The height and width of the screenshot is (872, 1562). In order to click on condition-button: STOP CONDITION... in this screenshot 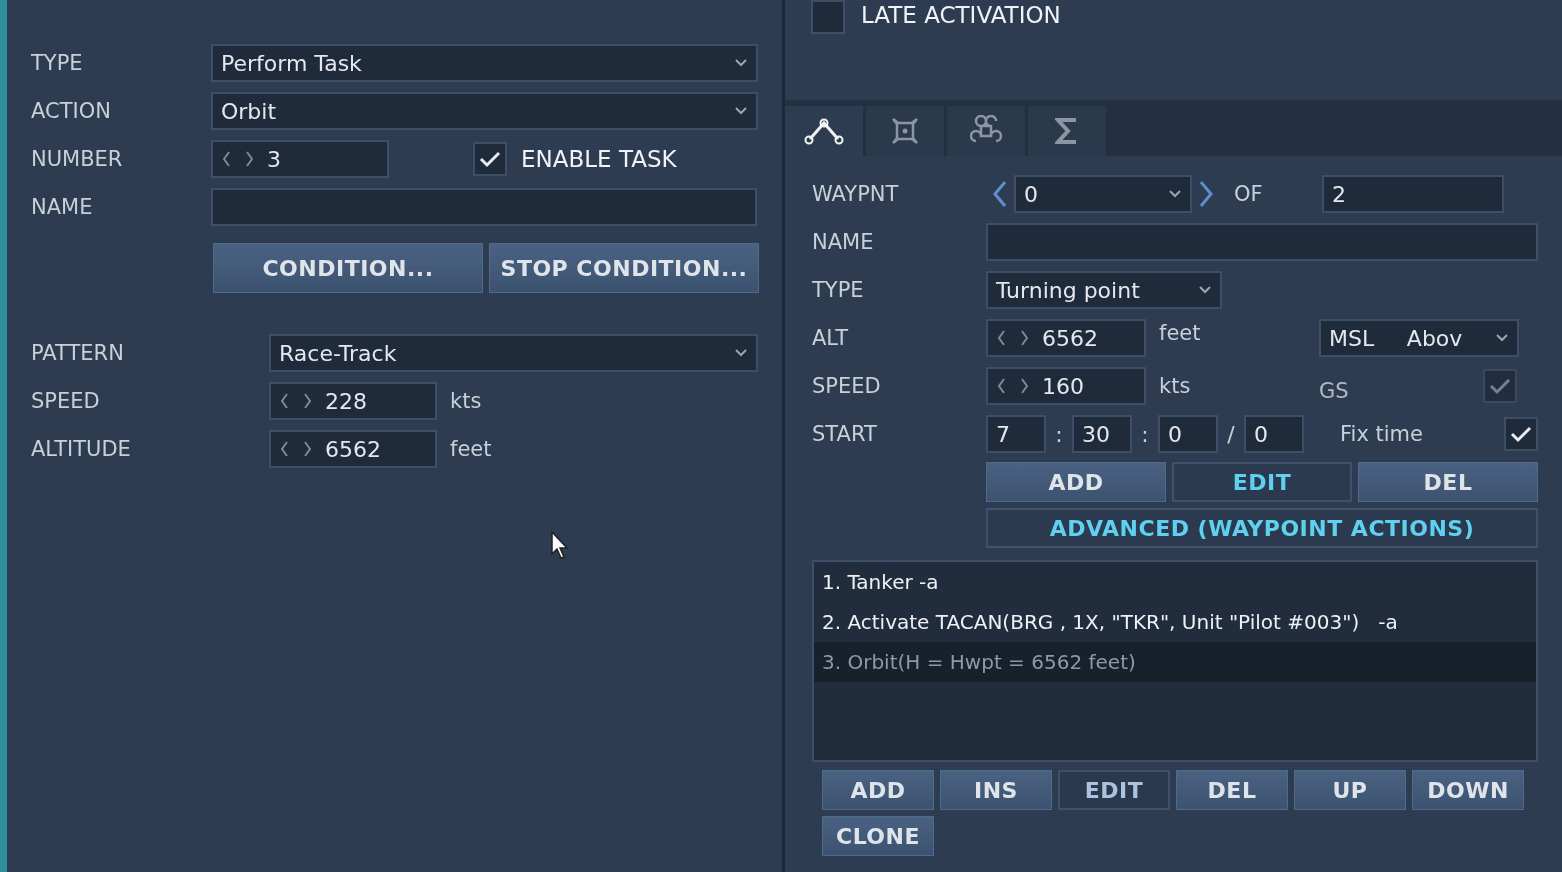, I will do `click(624, 268)`.